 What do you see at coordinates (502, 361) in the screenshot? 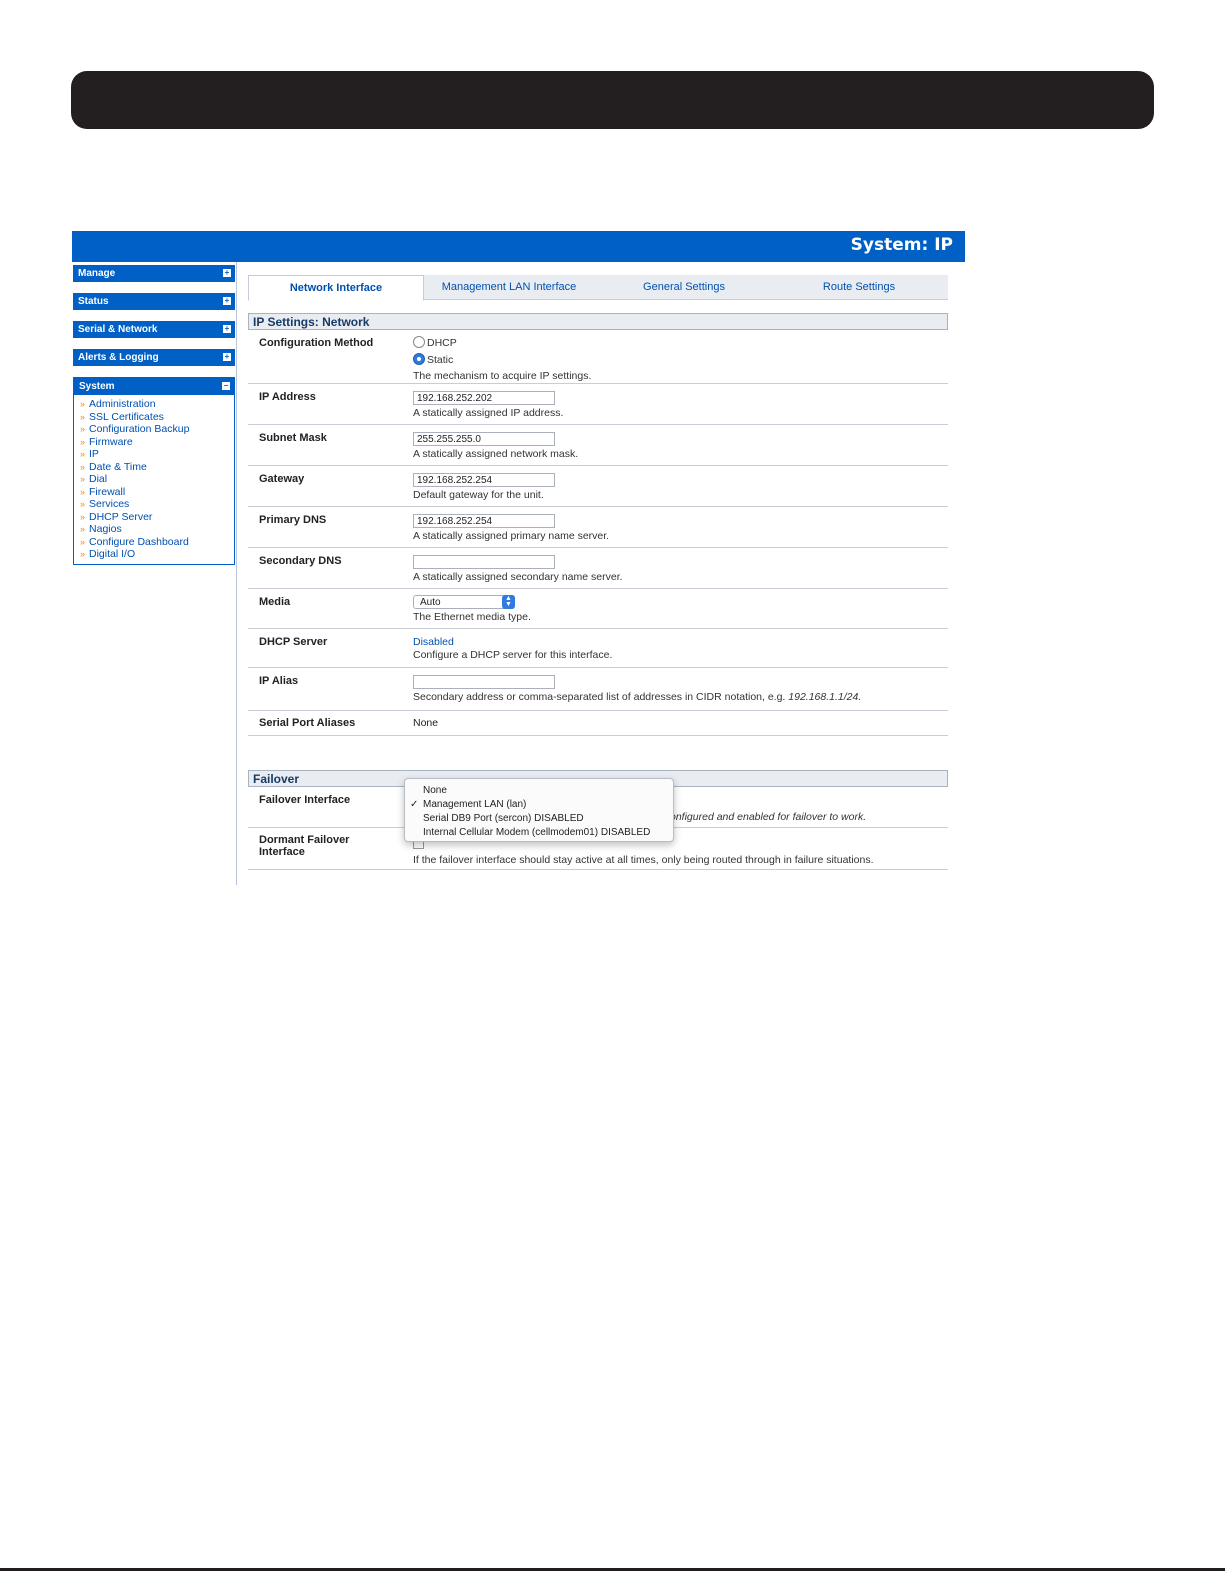
I see `radio-static: Static` at bounding box center [502, 361].